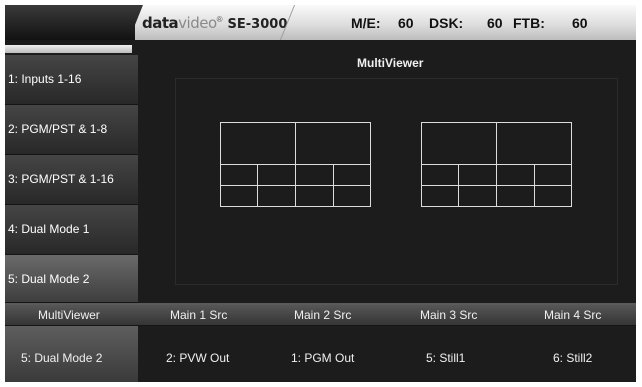  What do you see at coordinates (495, 23) in the screenshot?
I see `dsk-value: 60` at bounding box center [495, 23].